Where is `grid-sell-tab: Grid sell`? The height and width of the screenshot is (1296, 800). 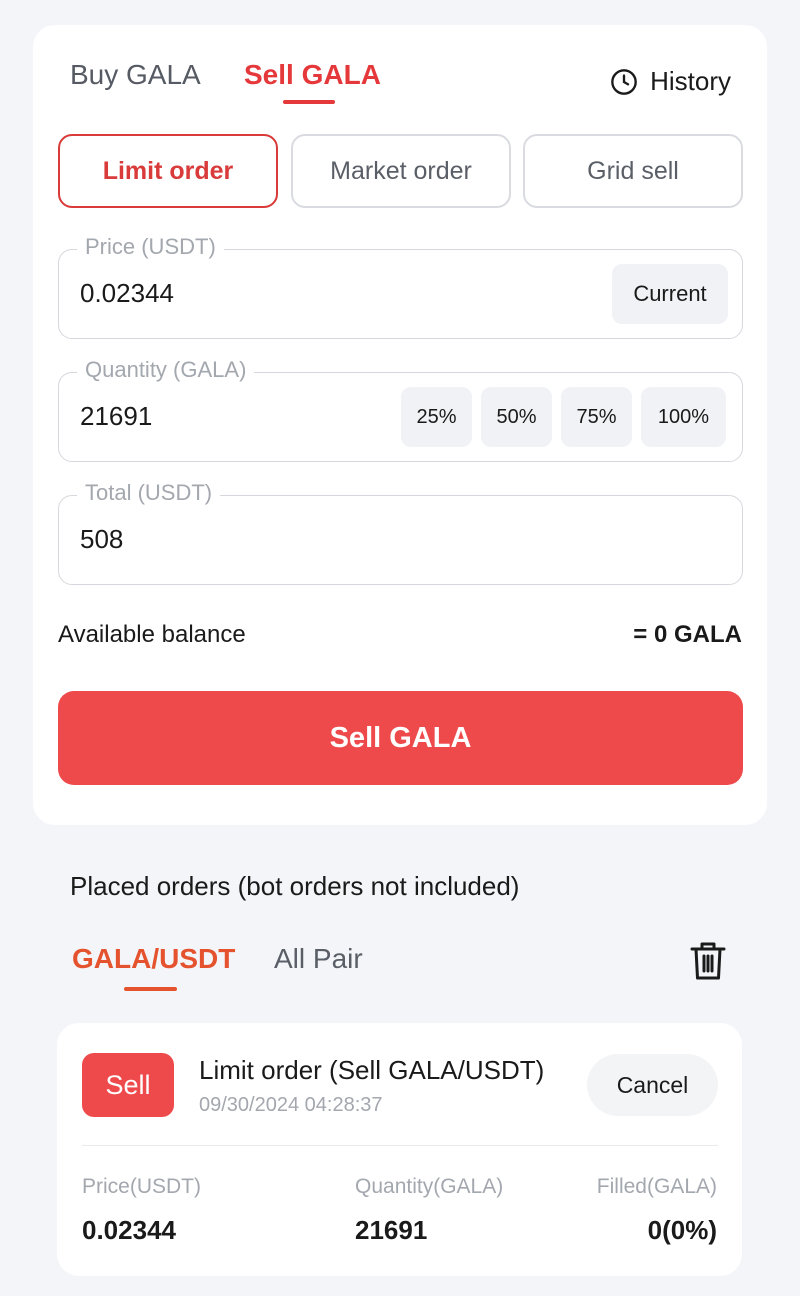 grid-sell-tab: Grid sell is located at coordinates (633, 171).